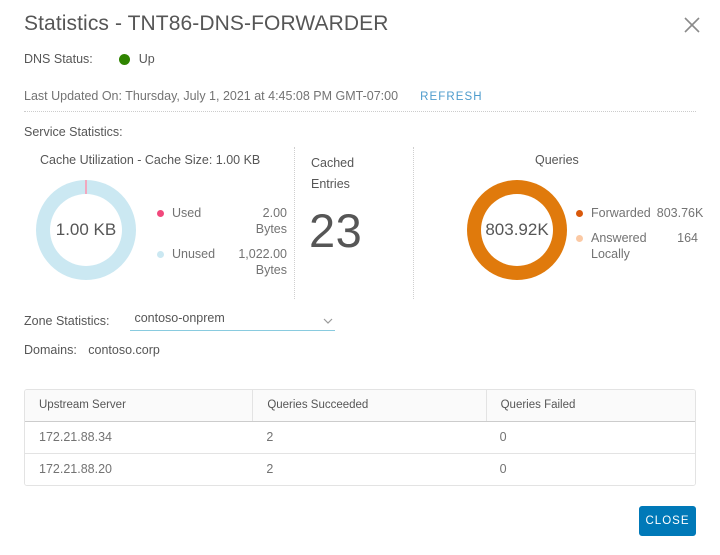 This screenshot has height=555, width=720. What do you see at coordinates (368, 405) in the screenshot?
I see `column-header-queries-succeeded: Queries Succeeded` at bounding box center [368, 405].